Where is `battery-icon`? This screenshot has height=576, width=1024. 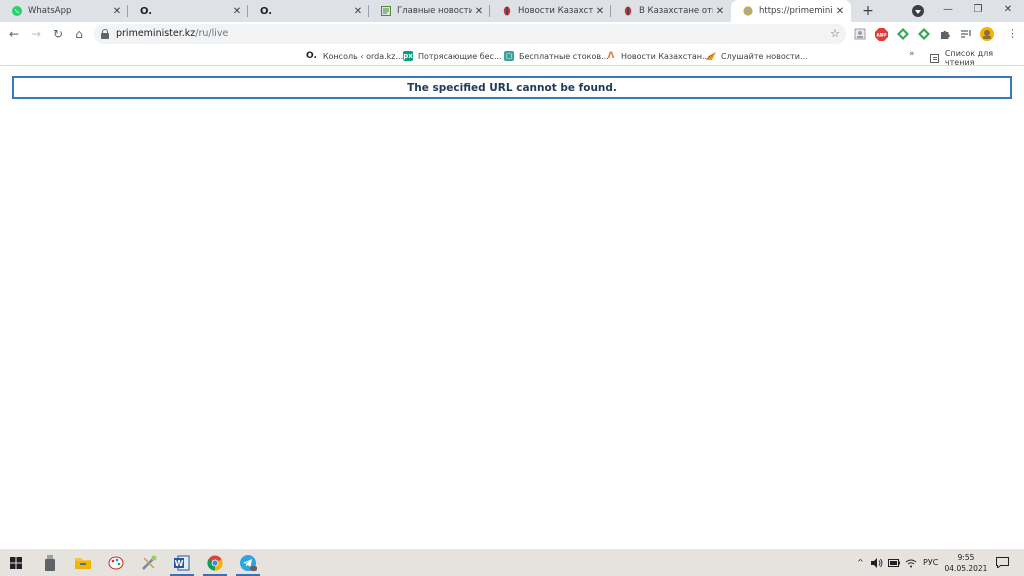 battery-icon is located at coordinates (894, 562).